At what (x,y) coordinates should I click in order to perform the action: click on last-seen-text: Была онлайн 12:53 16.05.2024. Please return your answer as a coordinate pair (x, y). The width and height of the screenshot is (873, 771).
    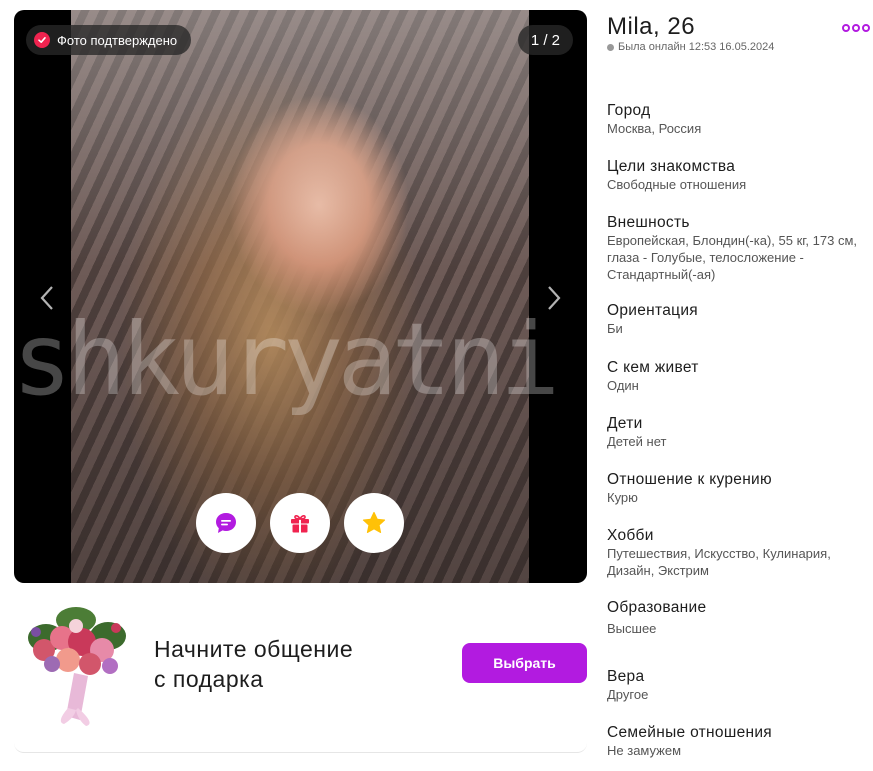
    Looking at the image, I should click on (696, 47).